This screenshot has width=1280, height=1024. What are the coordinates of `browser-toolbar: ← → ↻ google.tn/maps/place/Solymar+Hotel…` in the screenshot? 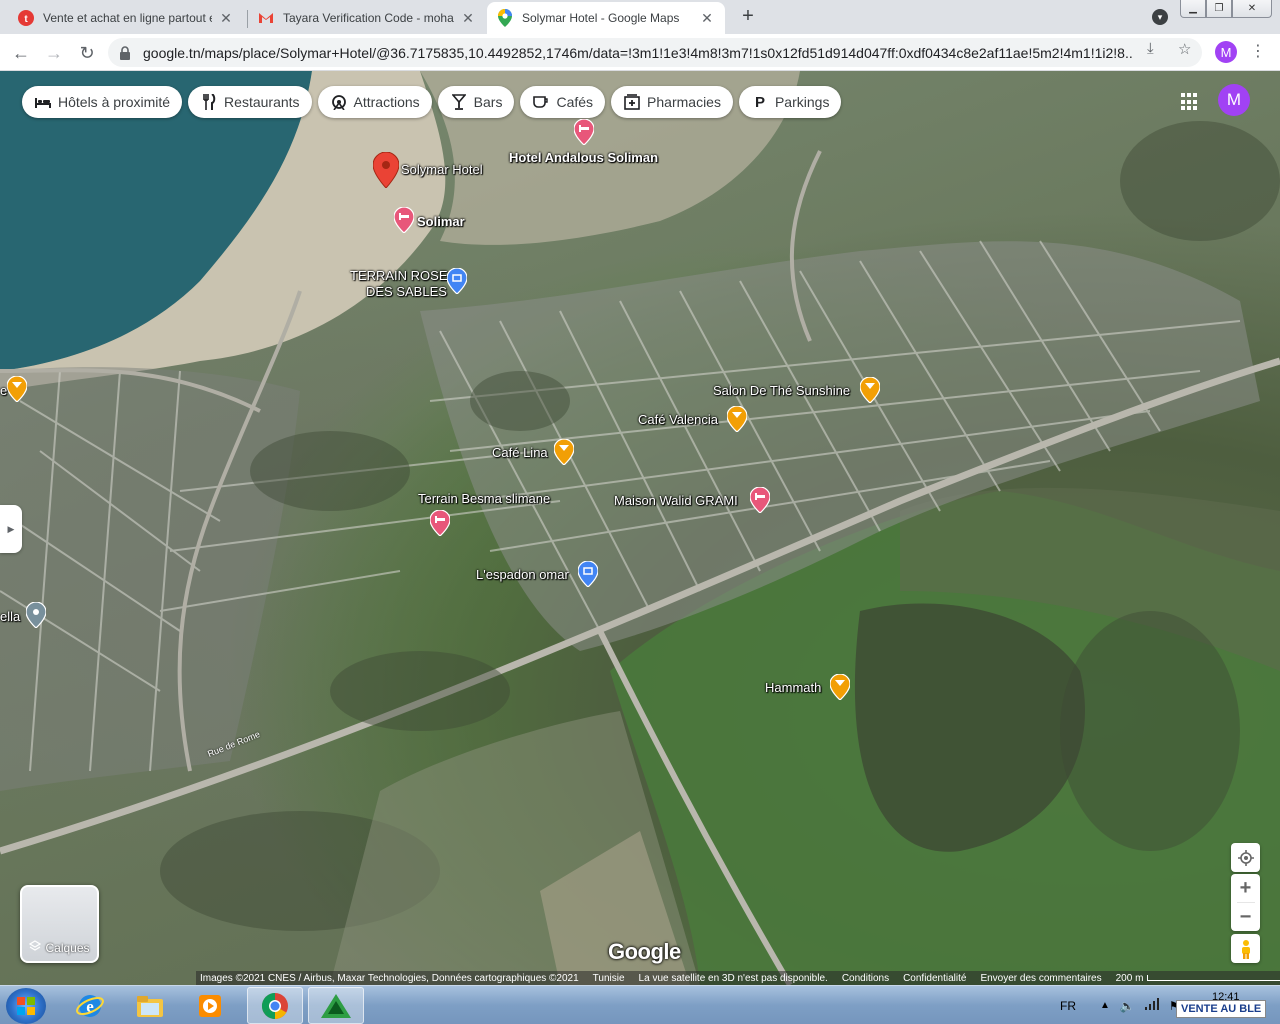 It's located at (640, 52).